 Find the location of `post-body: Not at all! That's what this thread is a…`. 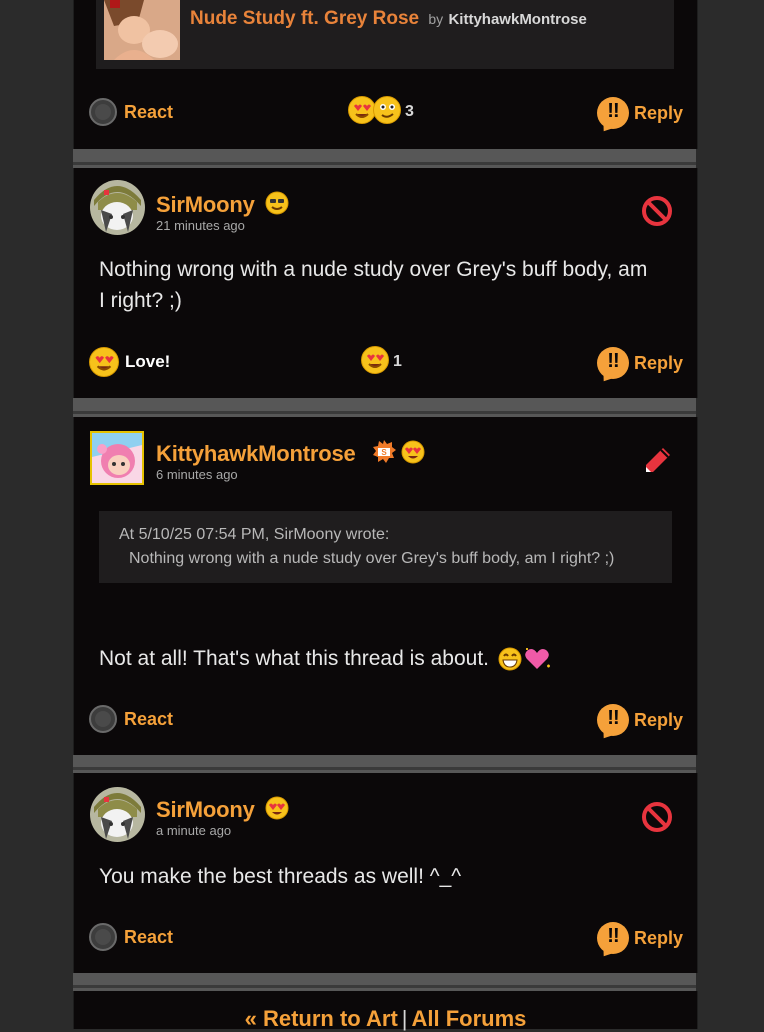

post-body: Not at all! That's what this thread is a… is located at coordinates (294, 658).